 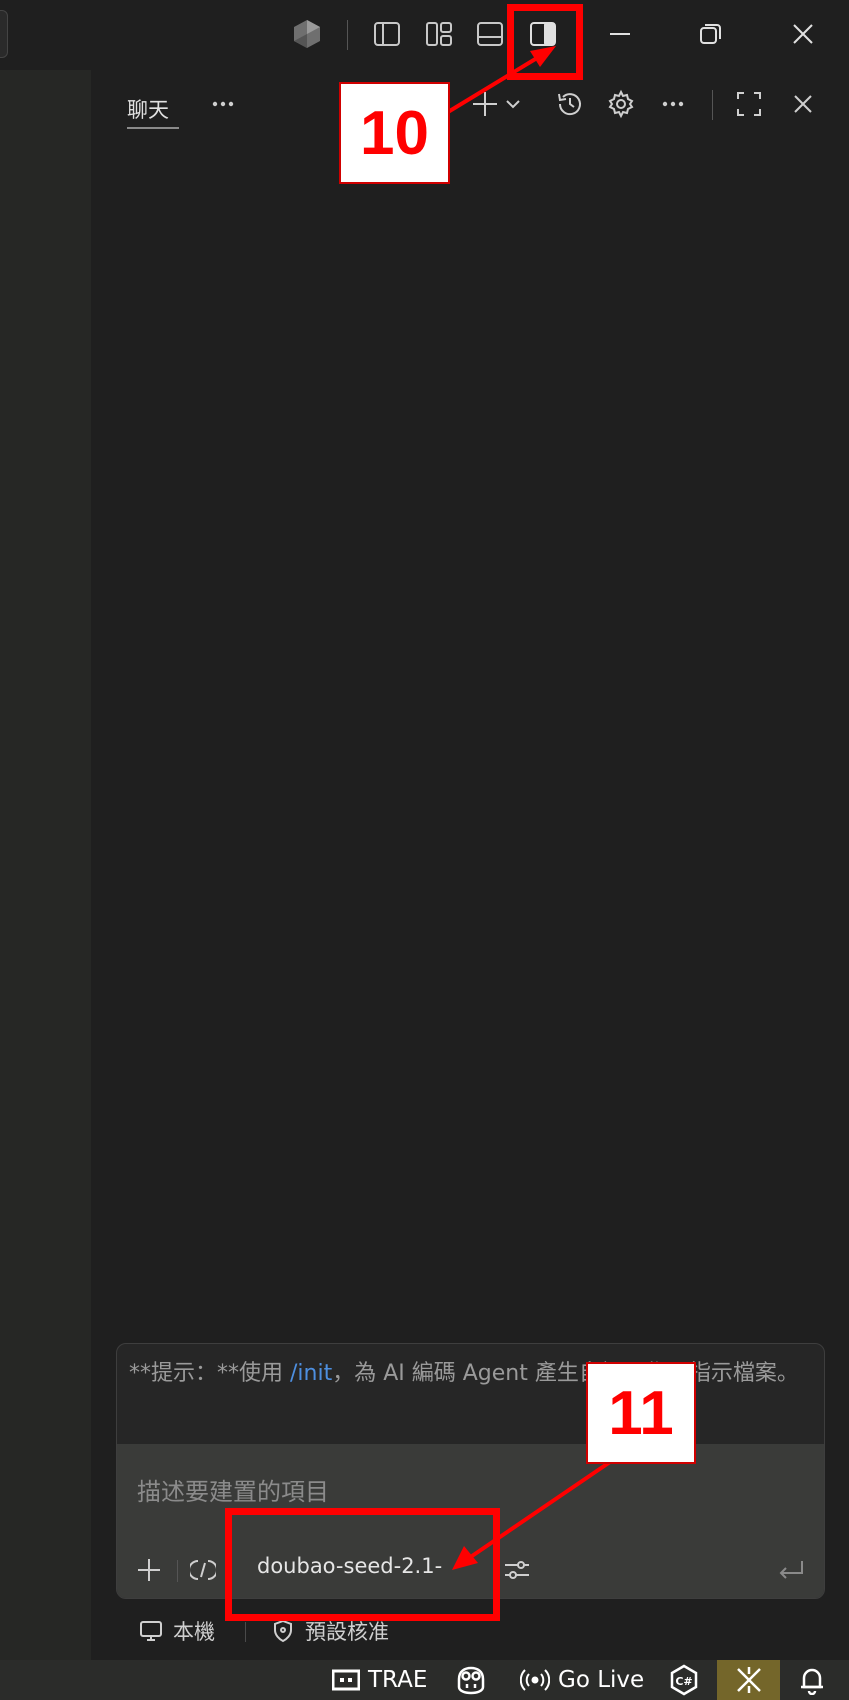 What do you see at coordinates (535, 1680) in the screenshot?
I see `broadcast-icon` at bounding box center [535, 1680].